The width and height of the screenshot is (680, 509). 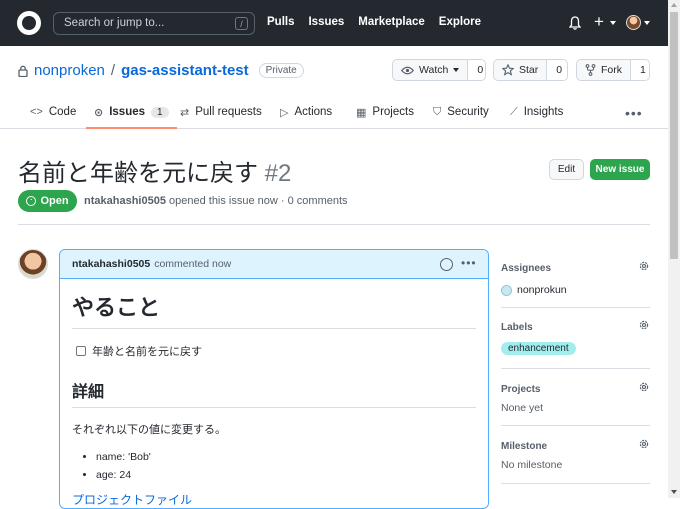 What do you see at coordinates (160, 112) in the screenshot?
I see `issues-counter: 1` at bounding box center [160, 112].